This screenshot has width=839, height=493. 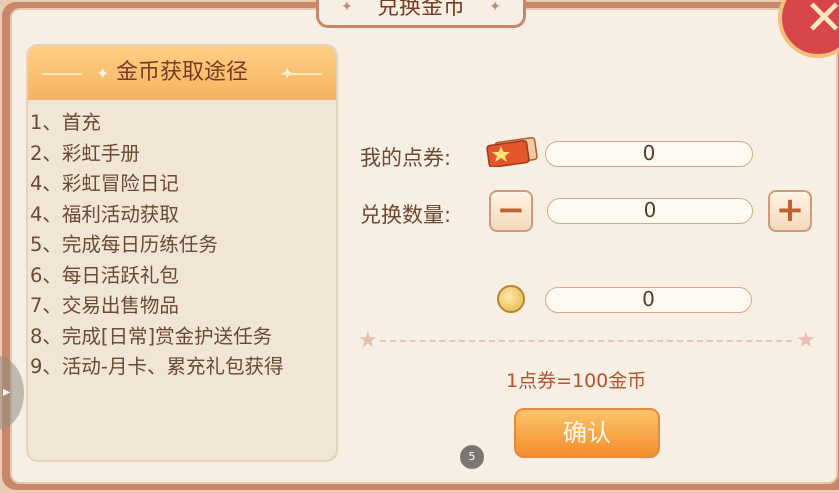 I want to click on gold-sources-header: ✦ 金币获取途径 ✦, so click(x=182, y=73).